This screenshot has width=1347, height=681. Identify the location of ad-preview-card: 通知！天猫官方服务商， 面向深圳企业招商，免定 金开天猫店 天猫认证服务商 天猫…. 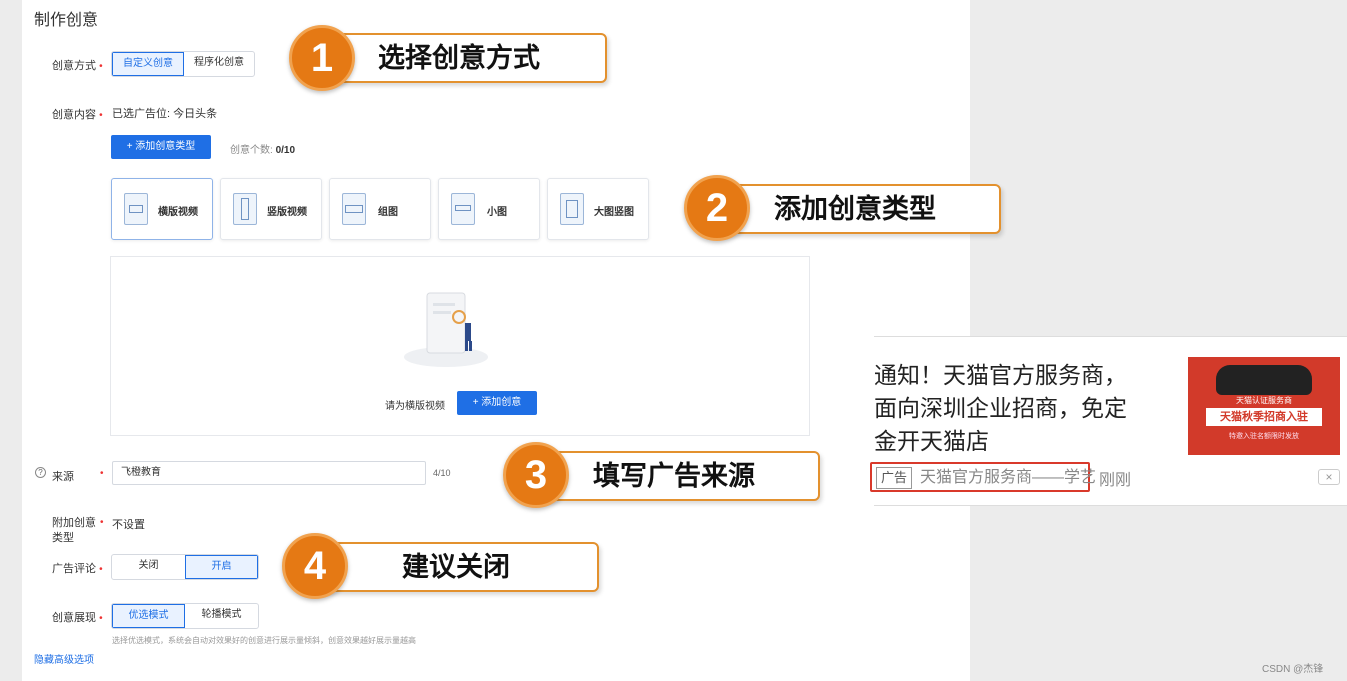
(1108, 421).